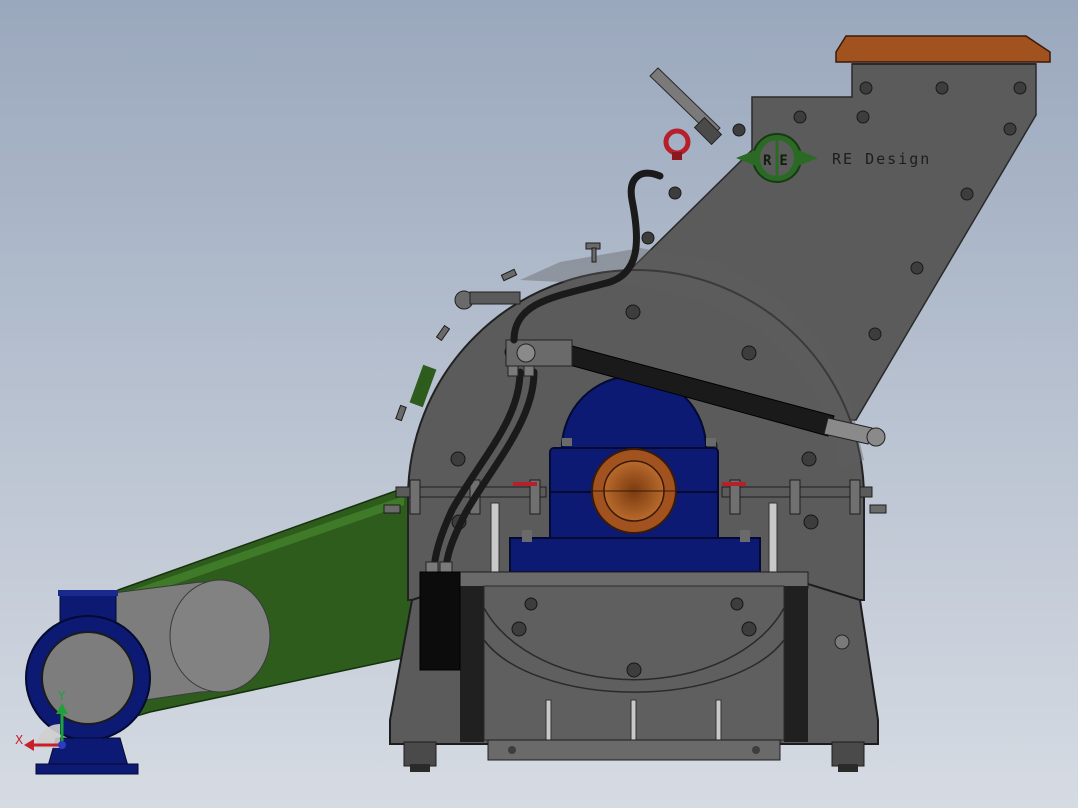 The width and height of the screenshot is (1078, 808). Describe the element at coordinates (634, 671) in the screenshot. I see `base-frame` at that location.